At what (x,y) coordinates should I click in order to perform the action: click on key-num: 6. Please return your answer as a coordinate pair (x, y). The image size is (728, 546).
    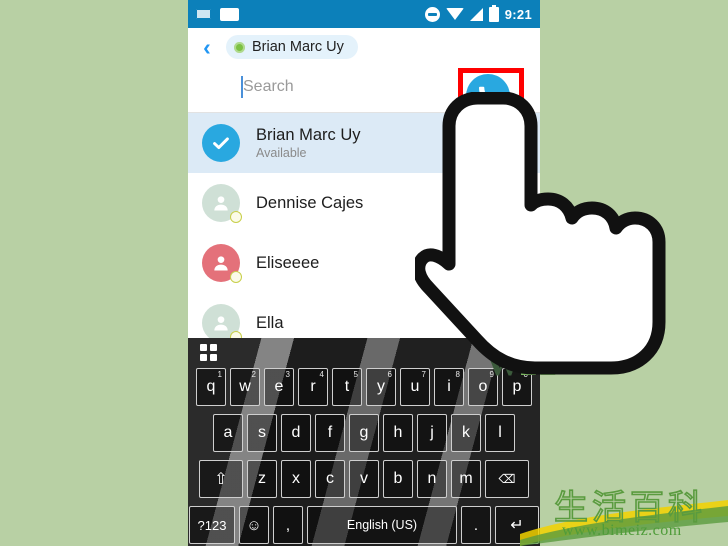
    Looking at the image, I should click on (389, 374).